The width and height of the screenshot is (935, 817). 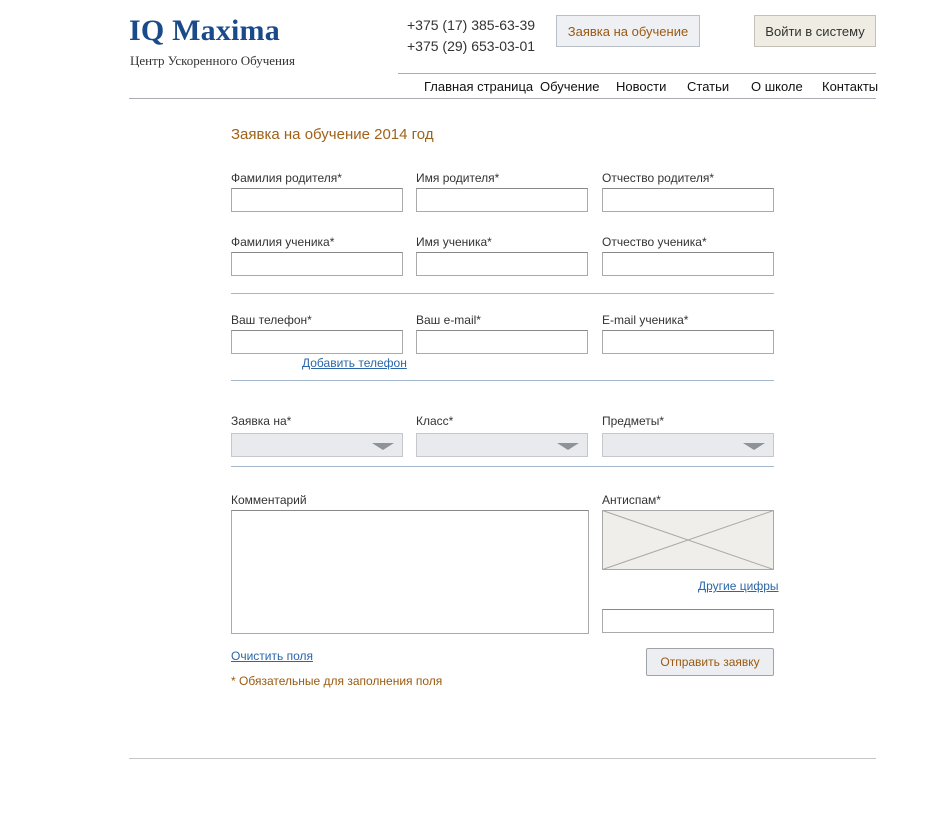 What do you see at coordinates (261, 421) in the screenshot?
I see `application-for-label: Заявка на*` at bounding box center [261, 421].